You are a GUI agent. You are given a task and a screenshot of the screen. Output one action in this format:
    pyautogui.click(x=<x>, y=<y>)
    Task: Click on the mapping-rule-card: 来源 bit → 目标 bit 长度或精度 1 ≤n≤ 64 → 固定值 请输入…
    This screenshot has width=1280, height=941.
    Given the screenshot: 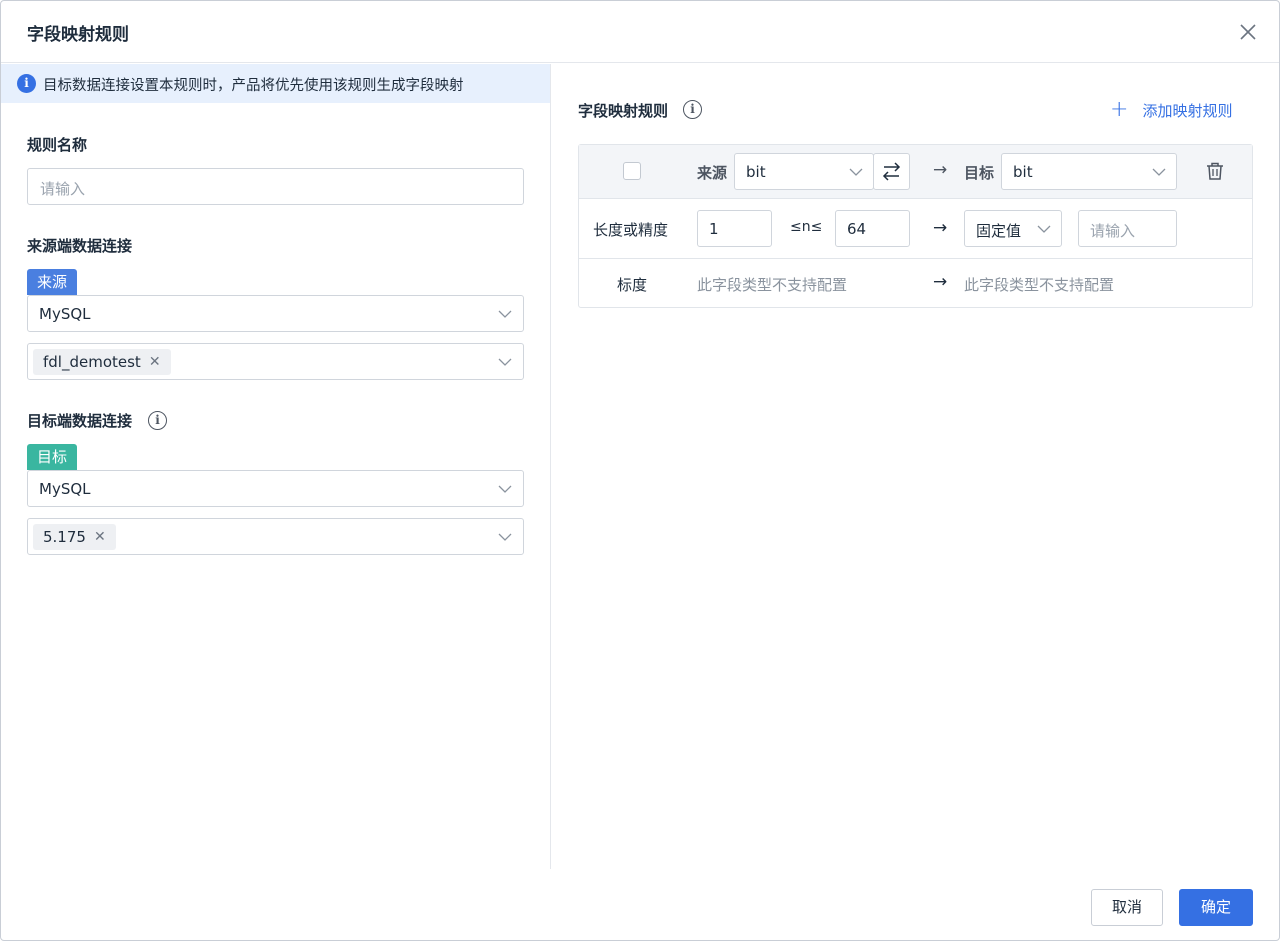 What is the action you would take?
    pyautogui.click(x=915, y=226)
    